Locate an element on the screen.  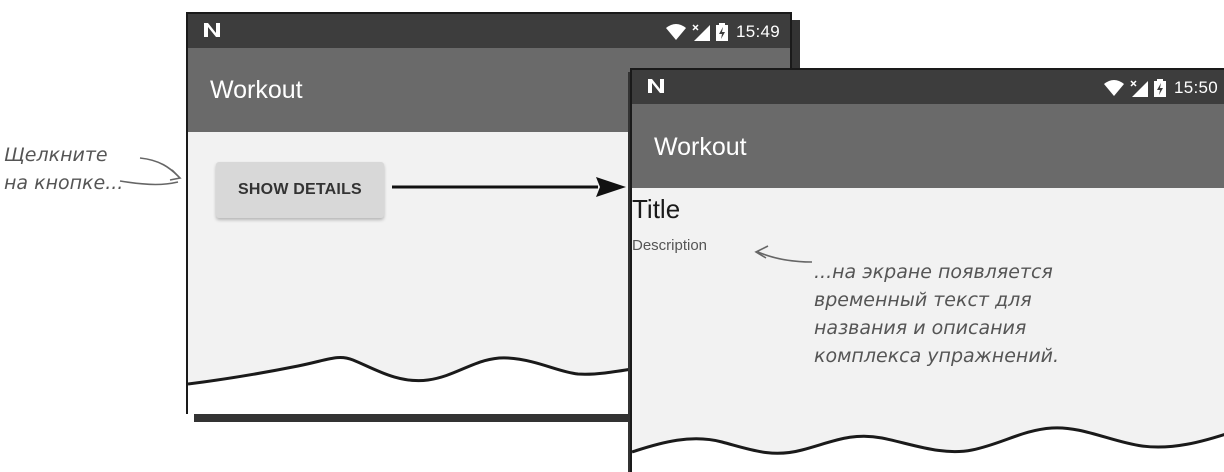
annotation-arrows is located at coordinates (466, 210).